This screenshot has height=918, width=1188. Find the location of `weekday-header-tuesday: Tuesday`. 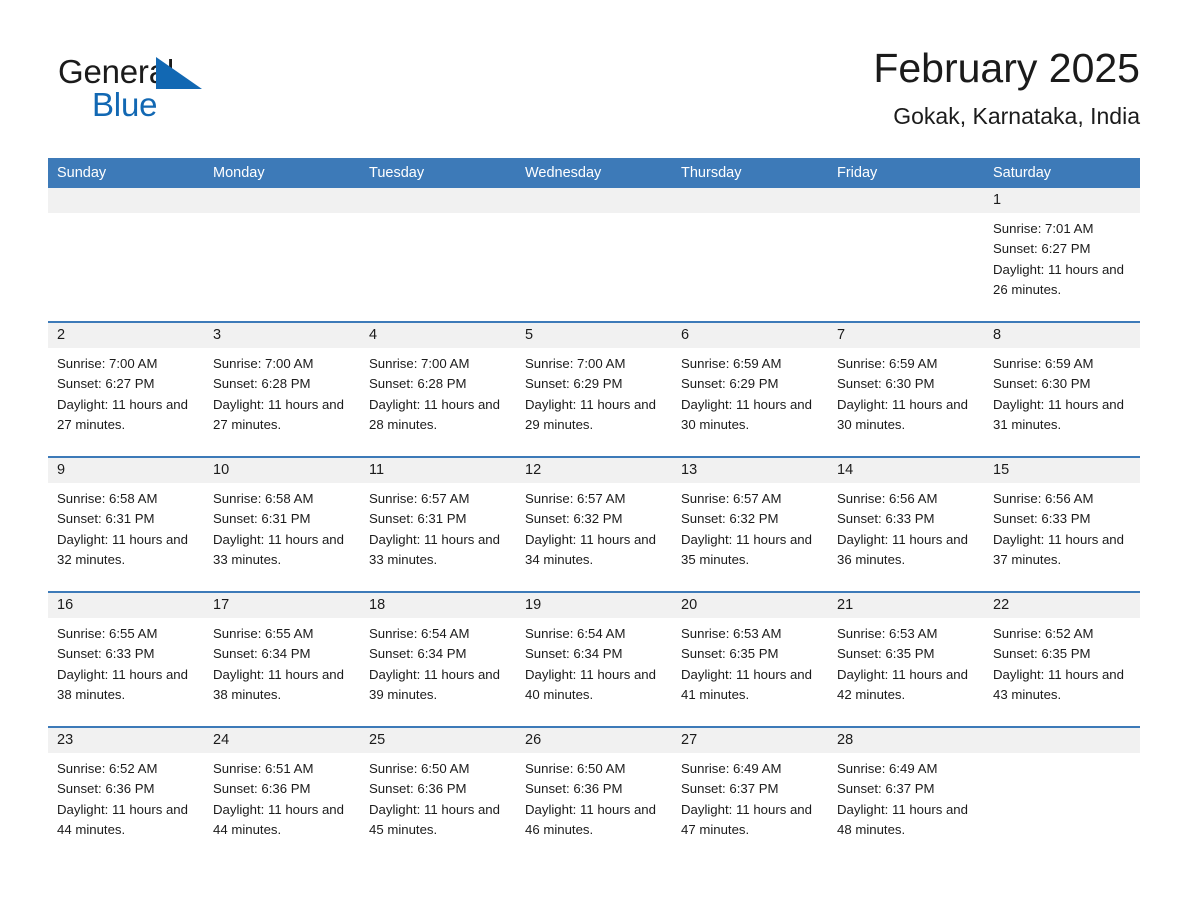

weekday-header-tuesday: Tuesday is located at coordinates (397, 173).